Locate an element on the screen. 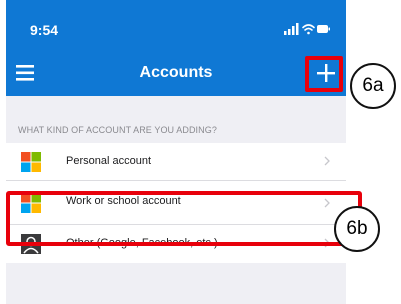 This screenshot has width=401, height=304. microsoft-logo-icon is located at coordinates (31, 162).